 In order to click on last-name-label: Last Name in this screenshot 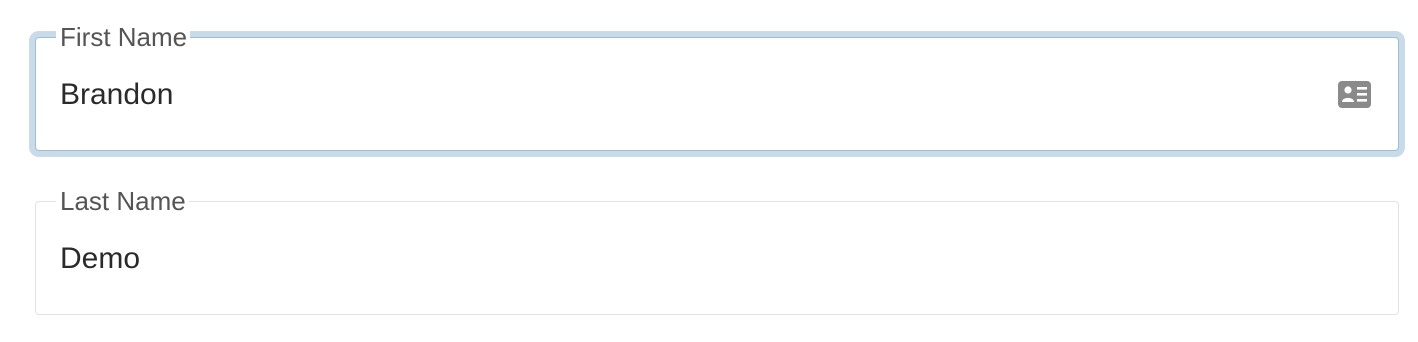, I will do `click(122, 201)`.